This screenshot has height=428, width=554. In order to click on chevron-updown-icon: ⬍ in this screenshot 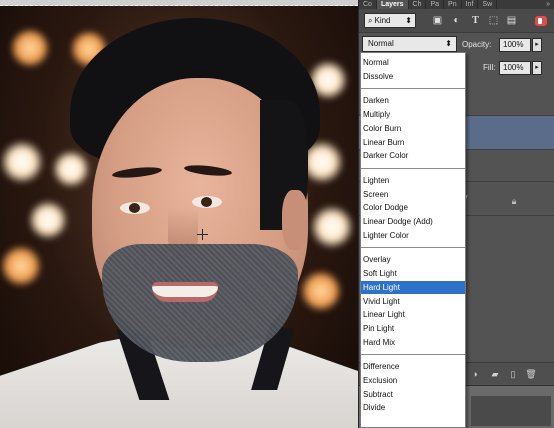, I will do `click(448, 43)`.